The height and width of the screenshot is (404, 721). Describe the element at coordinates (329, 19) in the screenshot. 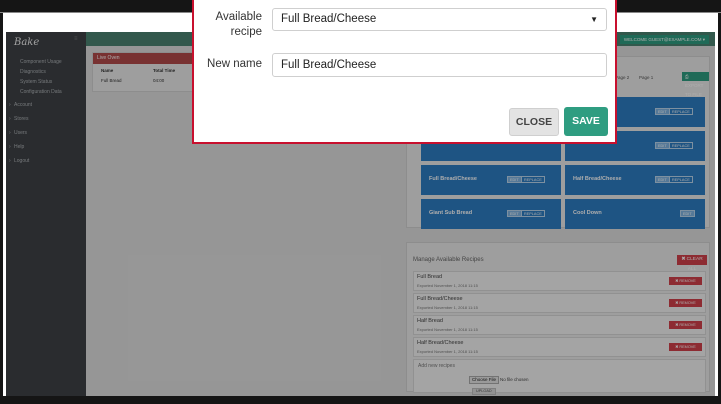

I see `selected-recipe: Full Bread/Cheese` at that location.